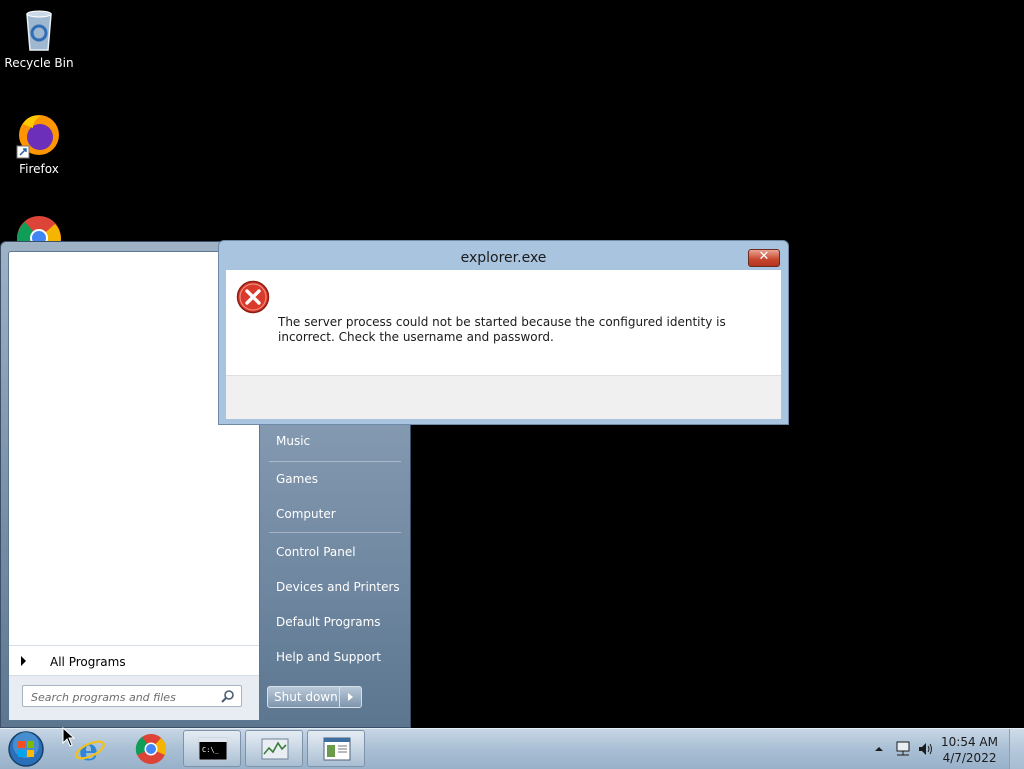  Describe the element at coordinates (90, 749) in the screenshot. I see `internet-explorer-icon: e` at that location.